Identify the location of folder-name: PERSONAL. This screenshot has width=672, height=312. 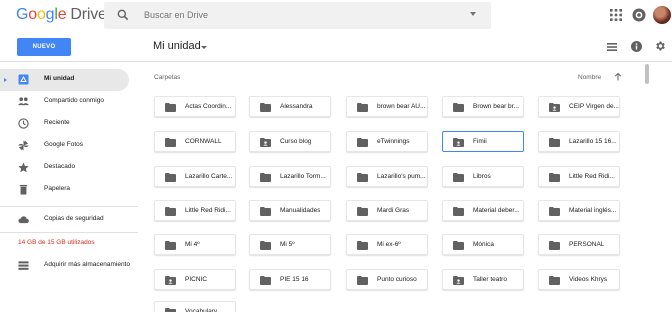
(587, 244).